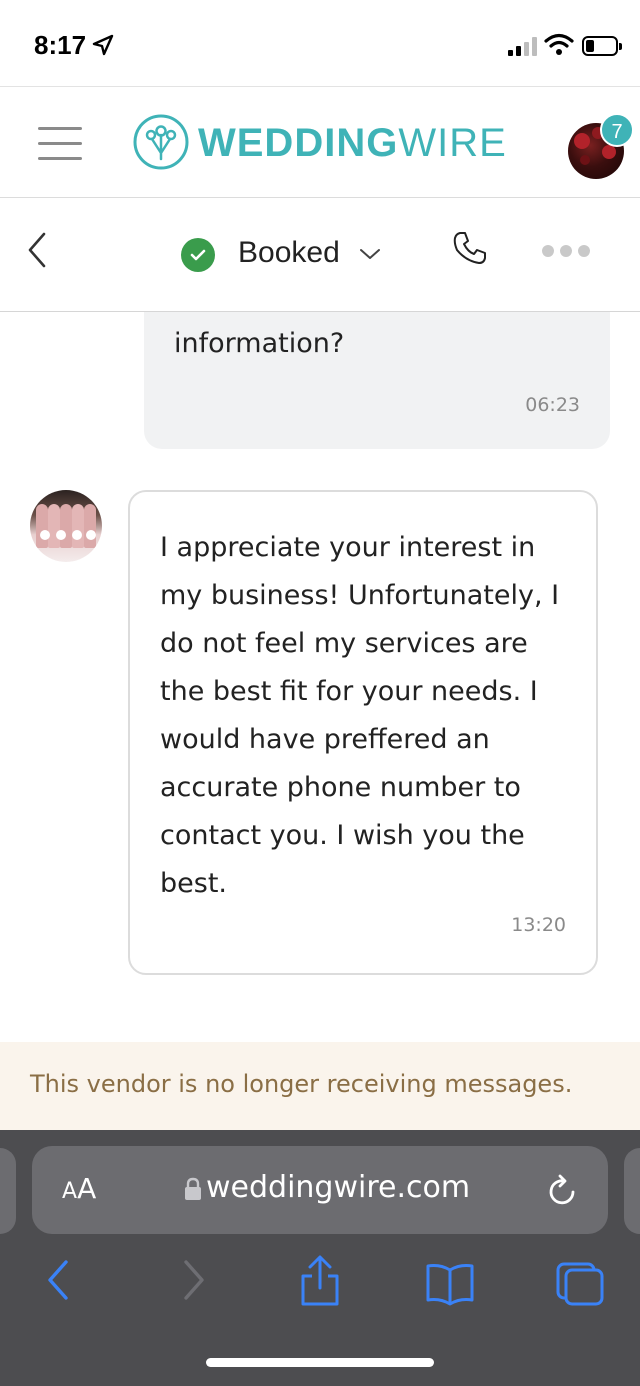 This screenshot has width=640, height=1386. Describe the element at coordinates (470, 248) in the screenshot. I see `phone-icon` at that location.